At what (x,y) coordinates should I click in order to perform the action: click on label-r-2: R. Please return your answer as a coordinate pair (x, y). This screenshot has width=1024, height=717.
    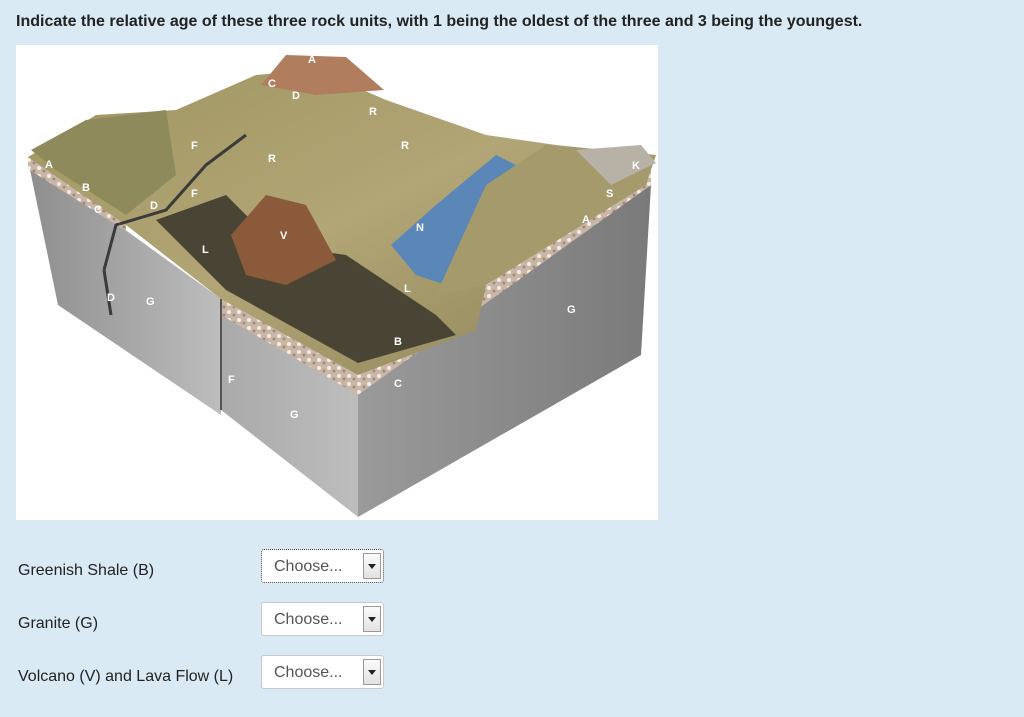
    Looking at the image, I should click on (405, 146).